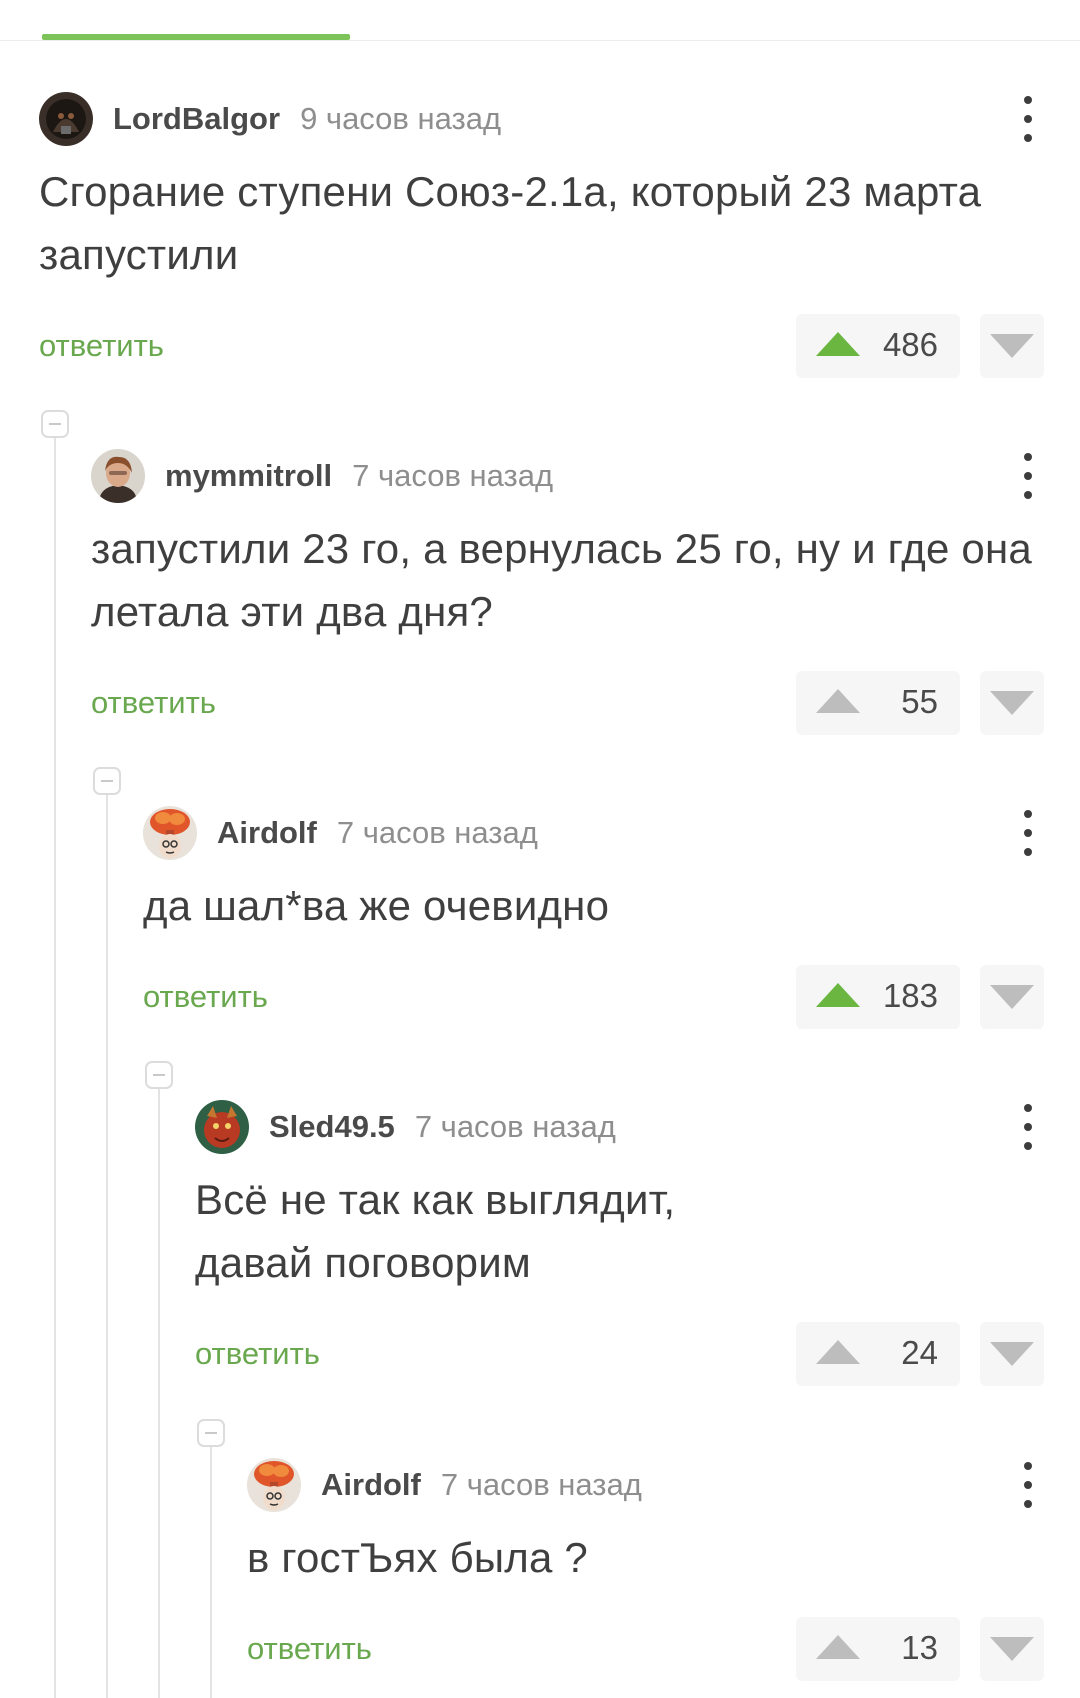 The width and height of the screenshot is (1080, 1698). Describe the element at coordinates (567, 476) in the screenshot. I see `comment-header: mymmitroll 7 часов назад` at that location.